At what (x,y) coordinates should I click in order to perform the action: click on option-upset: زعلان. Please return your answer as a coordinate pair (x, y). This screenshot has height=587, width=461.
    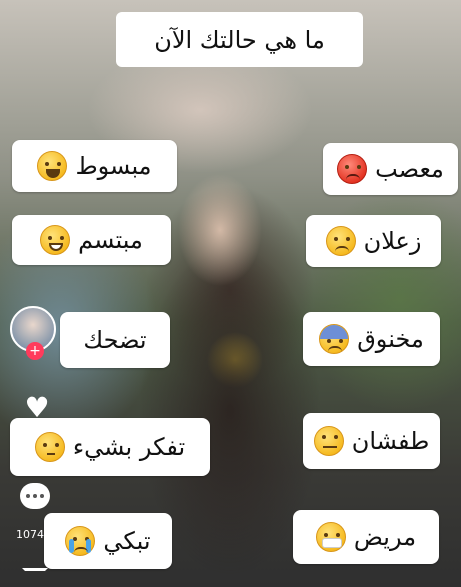
    Looking at the image, I should click on (373, 241).